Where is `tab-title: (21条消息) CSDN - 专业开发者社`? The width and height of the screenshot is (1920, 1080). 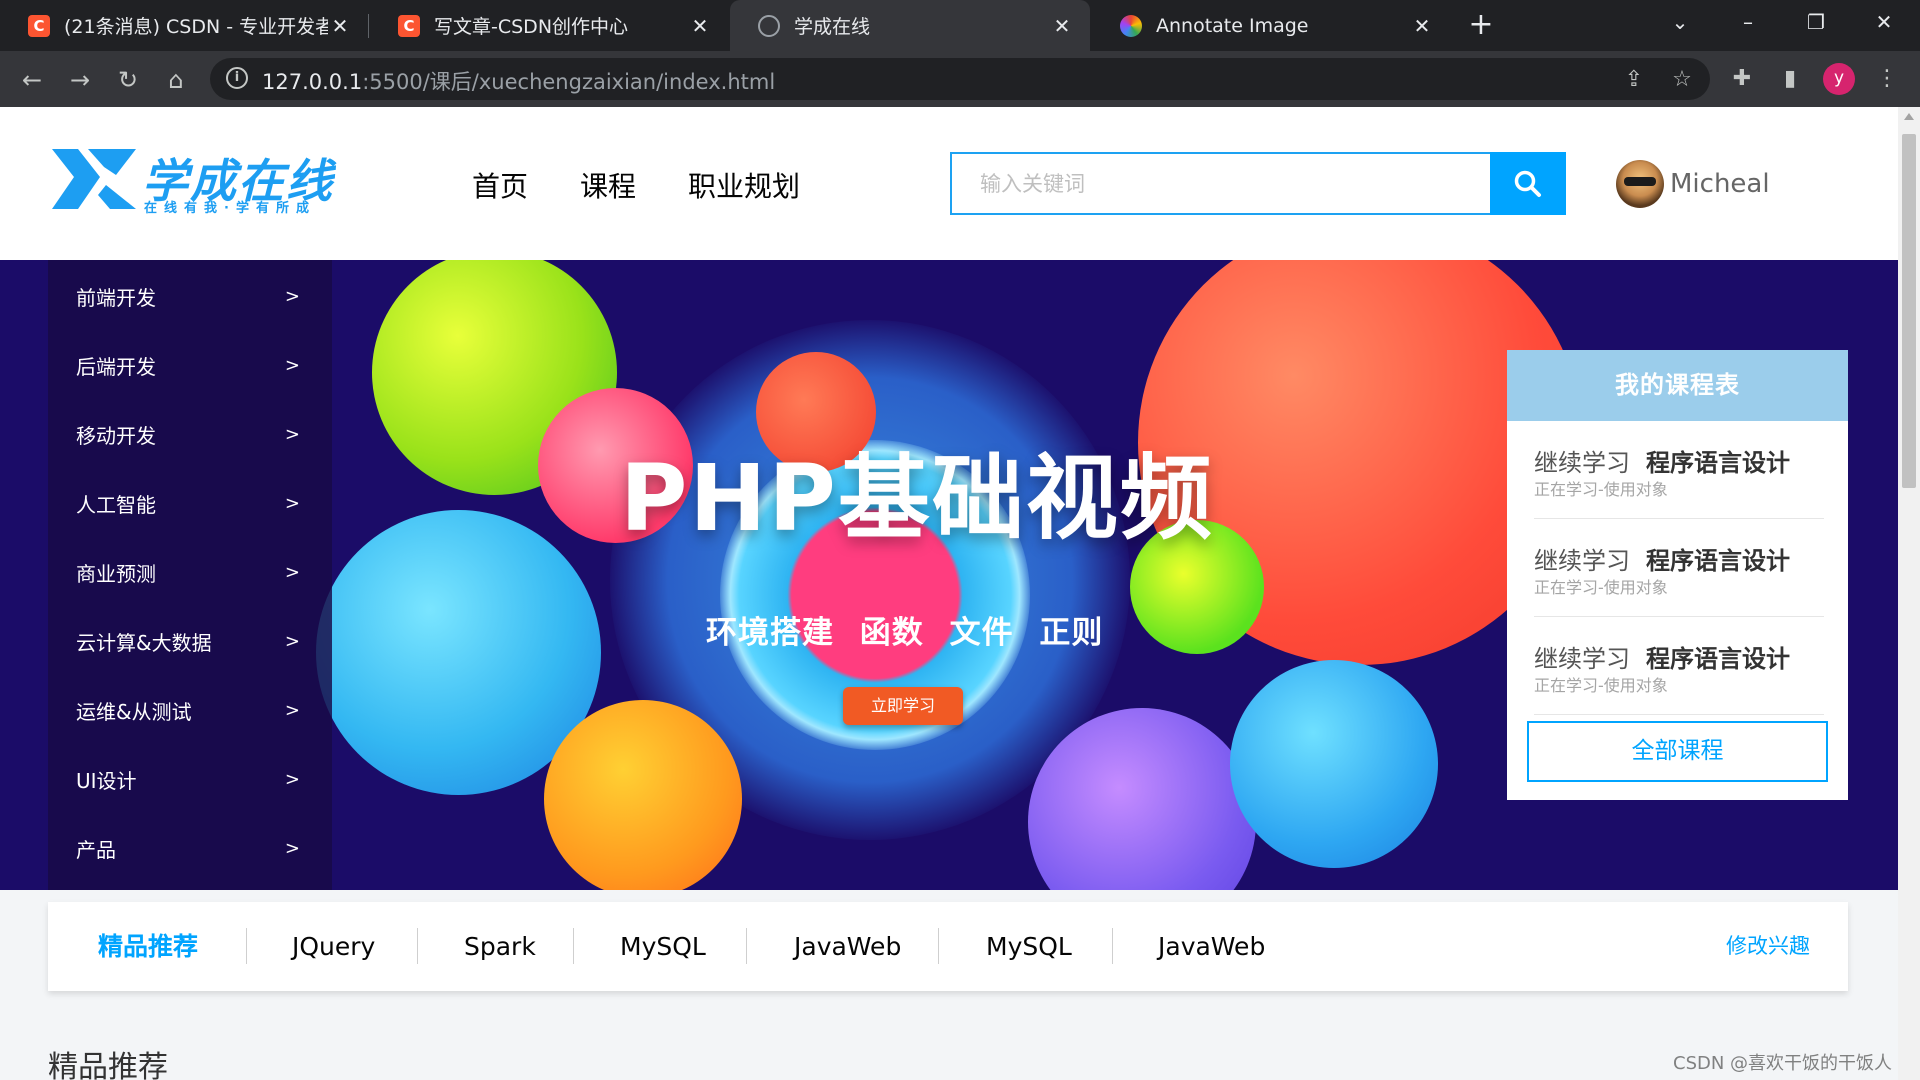 tab-title: (21条消息) CSDN - 专业开发者社 is located at coordinates (196, 27).